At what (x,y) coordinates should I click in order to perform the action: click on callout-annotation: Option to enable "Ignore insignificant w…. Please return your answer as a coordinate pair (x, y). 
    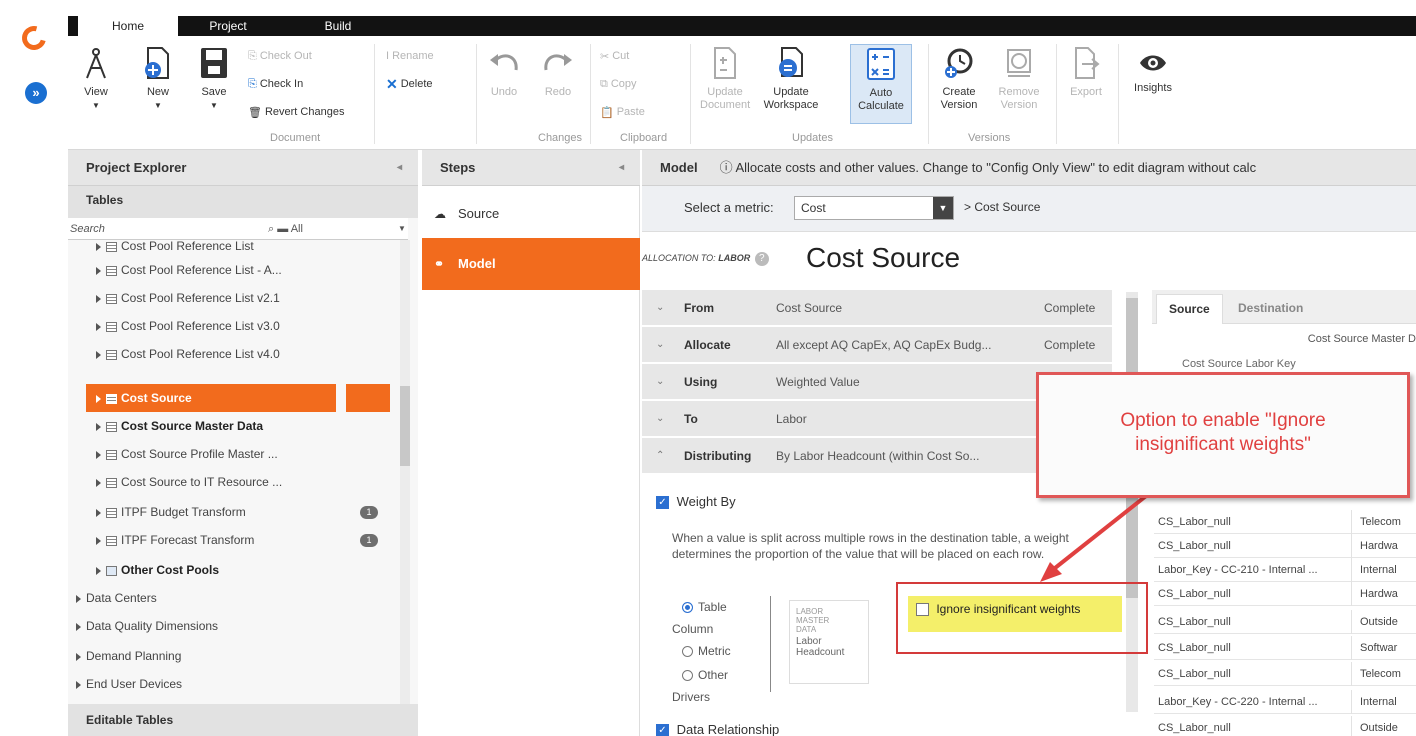
    Looking at the image, I should click on (1223, 435).